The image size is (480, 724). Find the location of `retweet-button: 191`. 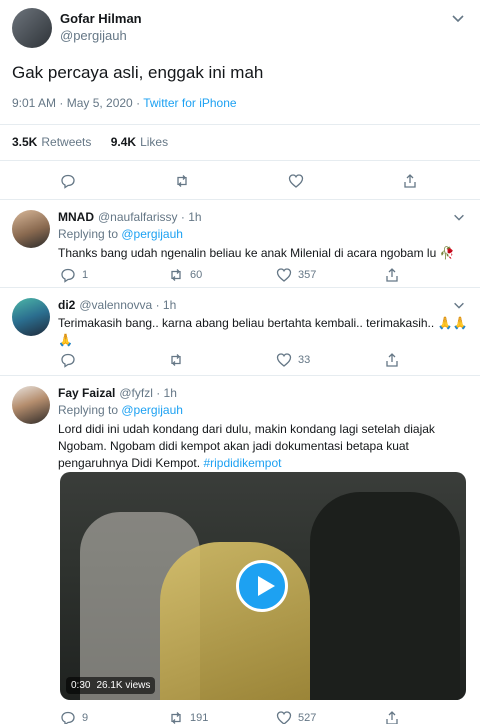

retweet-button: 191 is located at coordinates (188, 717).